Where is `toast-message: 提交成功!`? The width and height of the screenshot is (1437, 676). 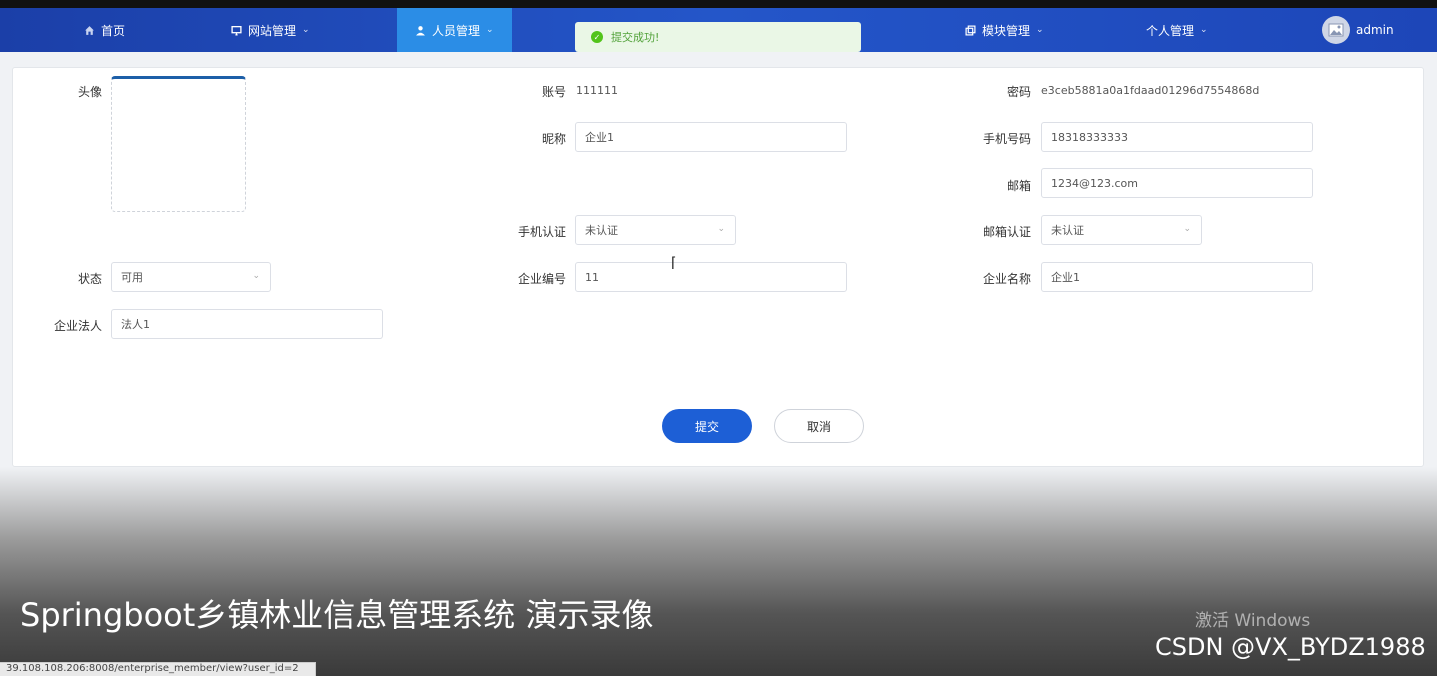 toast-message: 提交成功! is located at coordinates (635, 37).